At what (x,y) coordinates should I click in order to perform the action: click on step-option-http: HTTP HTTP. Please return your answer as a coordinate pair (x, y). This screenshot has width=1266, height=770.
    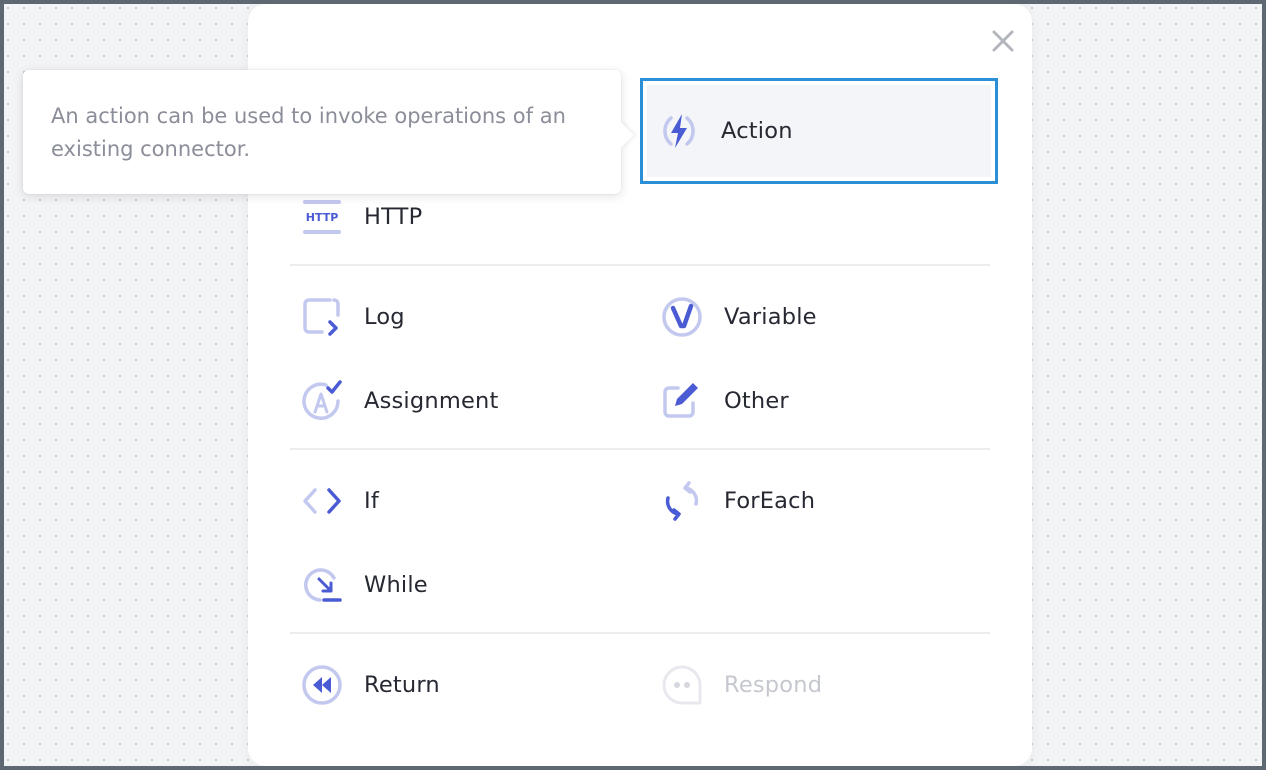
    Looking at the image, I should click on (459, 217).